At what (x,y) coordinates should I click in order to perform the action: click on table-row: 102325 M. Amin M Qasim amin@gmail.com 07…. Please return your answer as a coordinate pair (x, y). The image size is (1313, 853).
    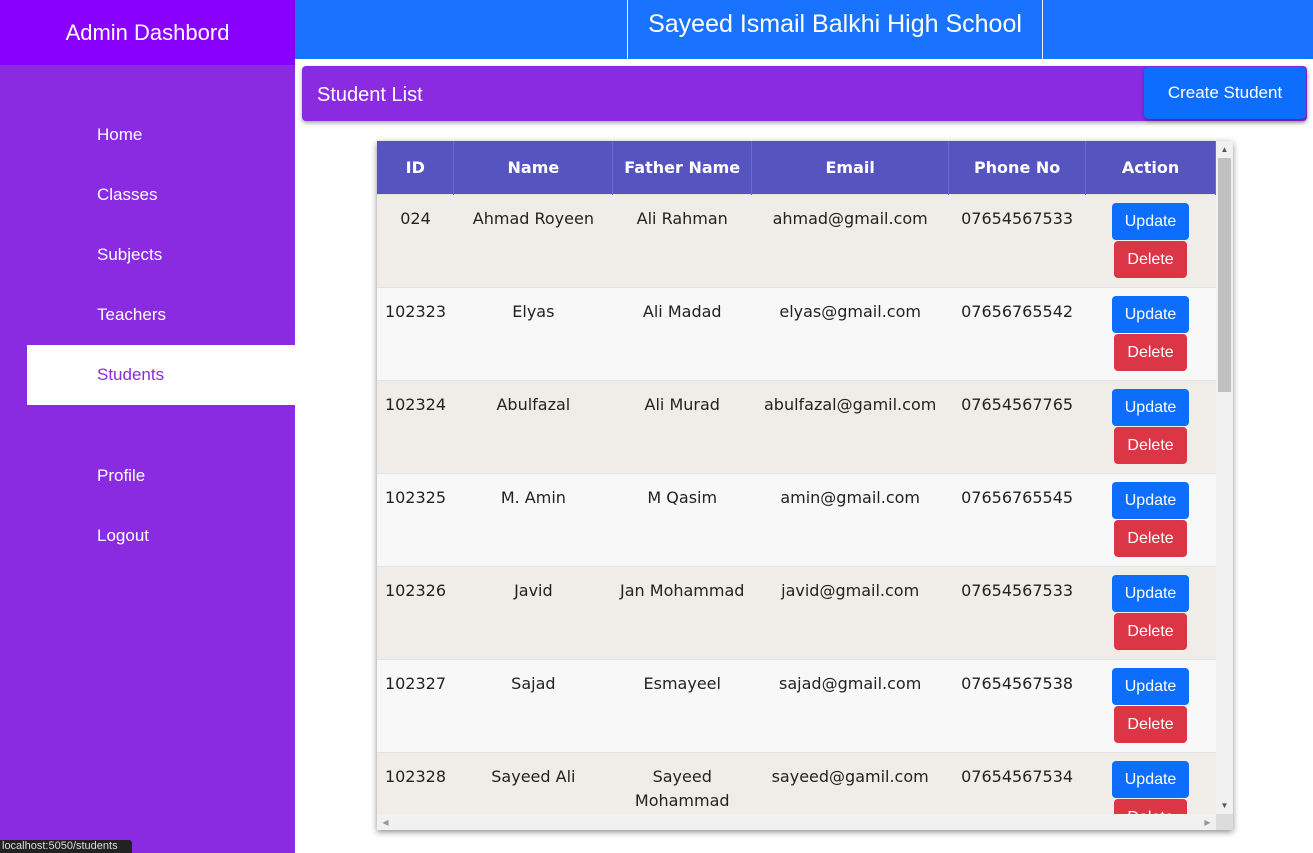
    Looking at the image, I should click on (796, 519).